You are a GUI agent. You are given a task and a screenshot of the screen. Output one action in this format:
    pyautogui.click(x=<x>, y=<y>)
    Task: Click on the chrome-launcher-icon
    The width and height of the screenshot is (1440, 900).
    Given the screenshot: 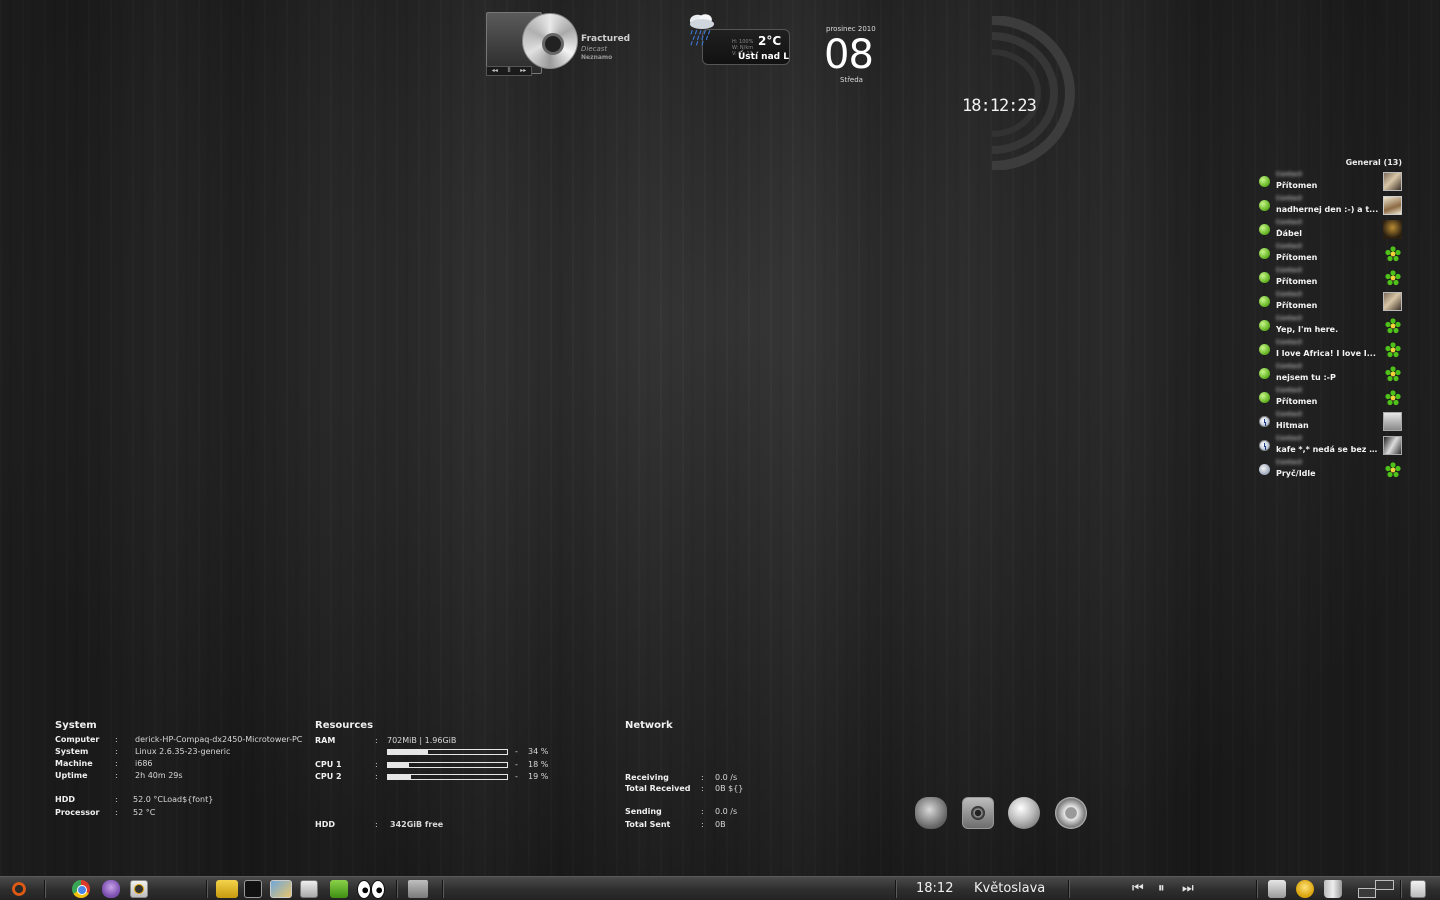 What is the action you would take?
    pyautogui.click(x=81, y=889)
    